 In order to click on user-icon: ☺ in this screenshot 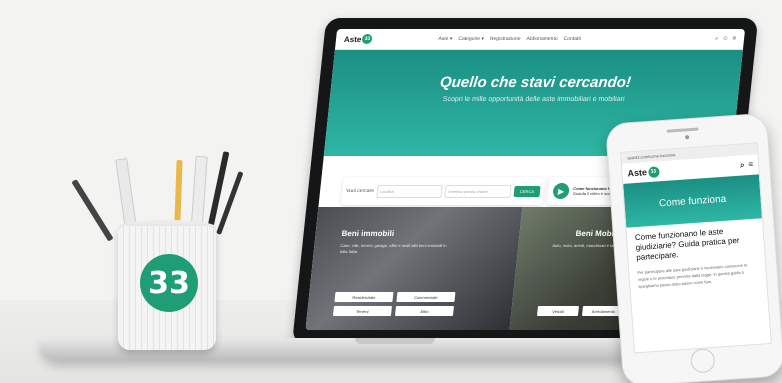, I will do `click(725, 39)`.